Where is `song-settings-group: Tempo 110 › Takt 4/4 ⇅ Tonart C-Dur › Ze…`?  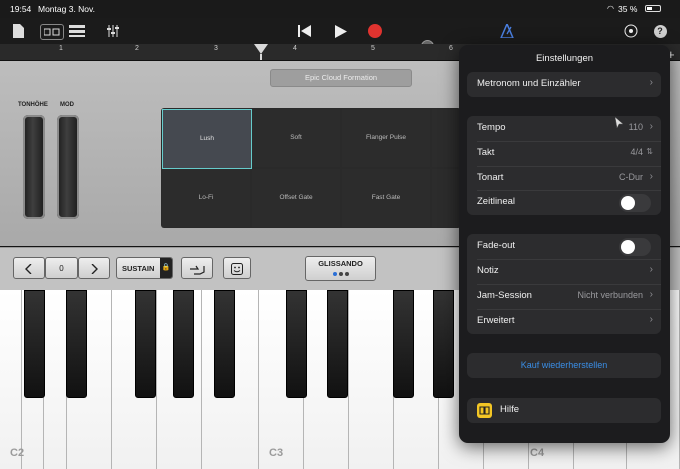
song-settings-group: Tempo 110 › Takt 4/4 ⇅ Tonart C-Dur › Ze… is located at coordinates (564, 165).